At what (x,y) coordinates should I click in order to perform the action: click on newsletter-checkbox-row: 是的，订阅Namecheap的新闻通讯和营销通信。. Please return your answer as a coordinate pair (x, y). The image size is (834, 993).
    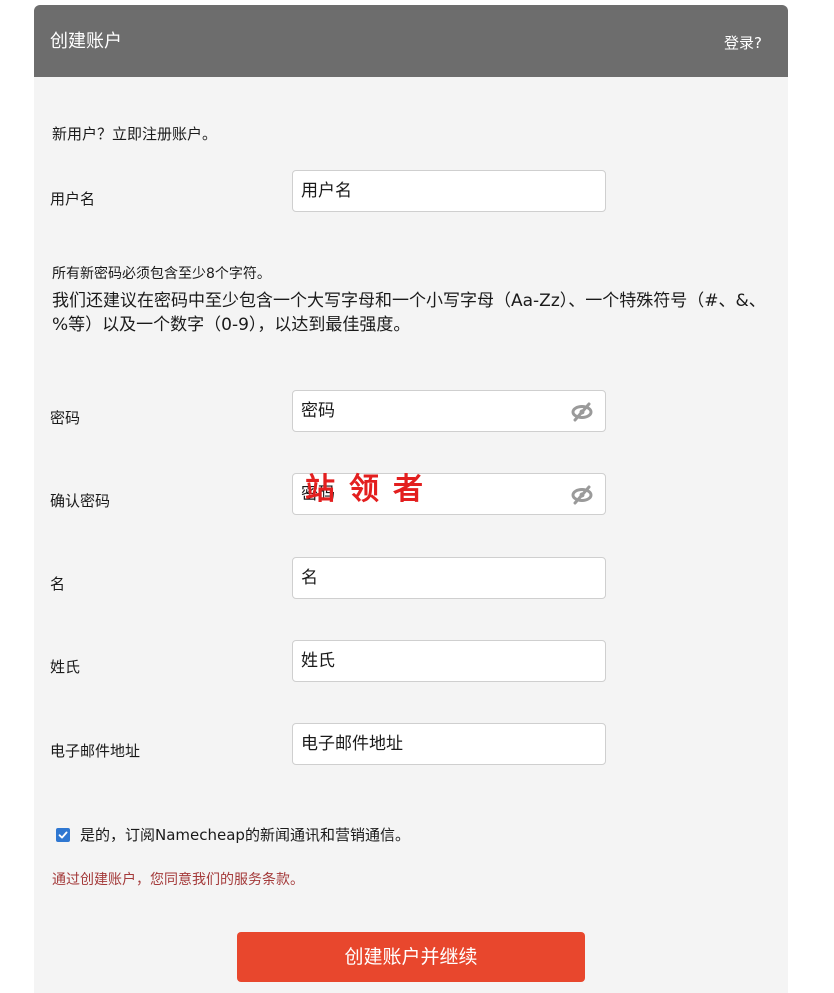
    Looking at the image, I should click on (233, 834).